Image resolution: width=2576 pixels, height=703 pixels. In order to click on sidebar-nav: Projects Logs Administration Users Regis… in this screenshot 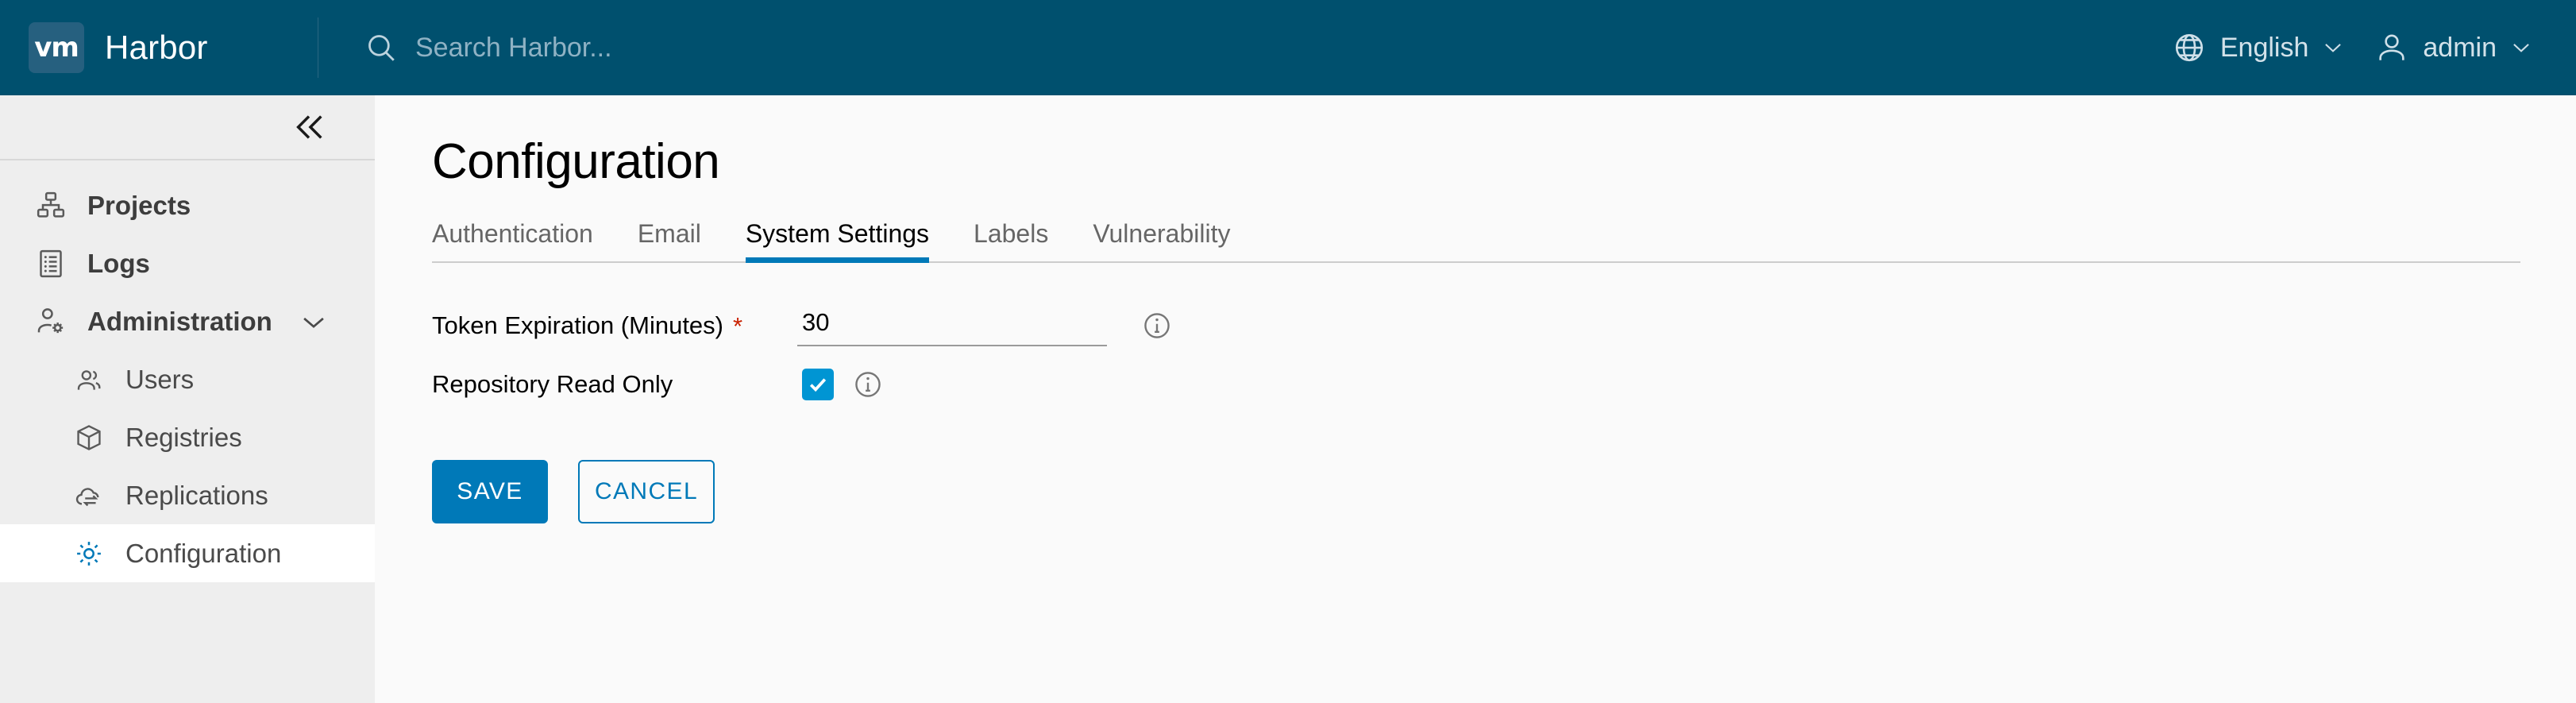, I will do `click(187, 371)`.